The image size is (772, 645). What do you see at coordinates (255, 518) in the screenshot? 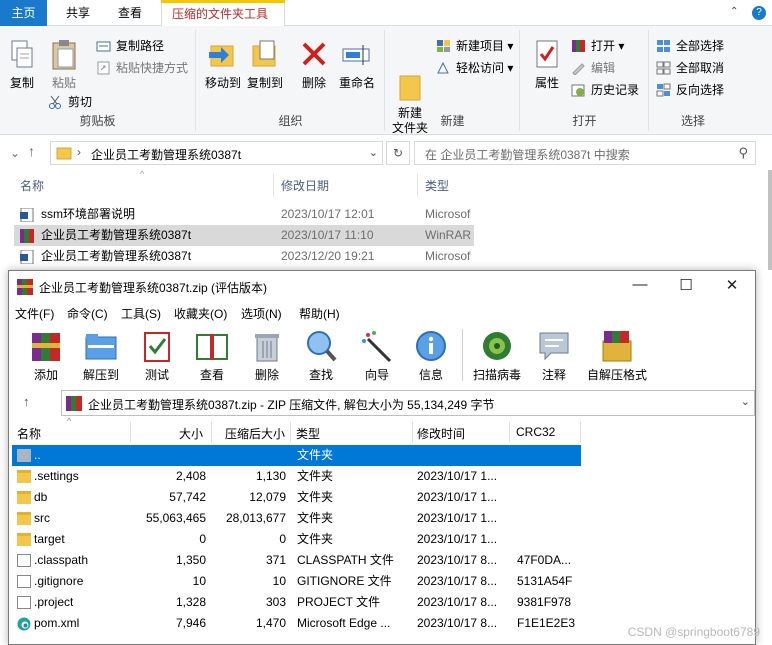
I see `row-packed: 28,013,677` at bounding box center [255, 518].